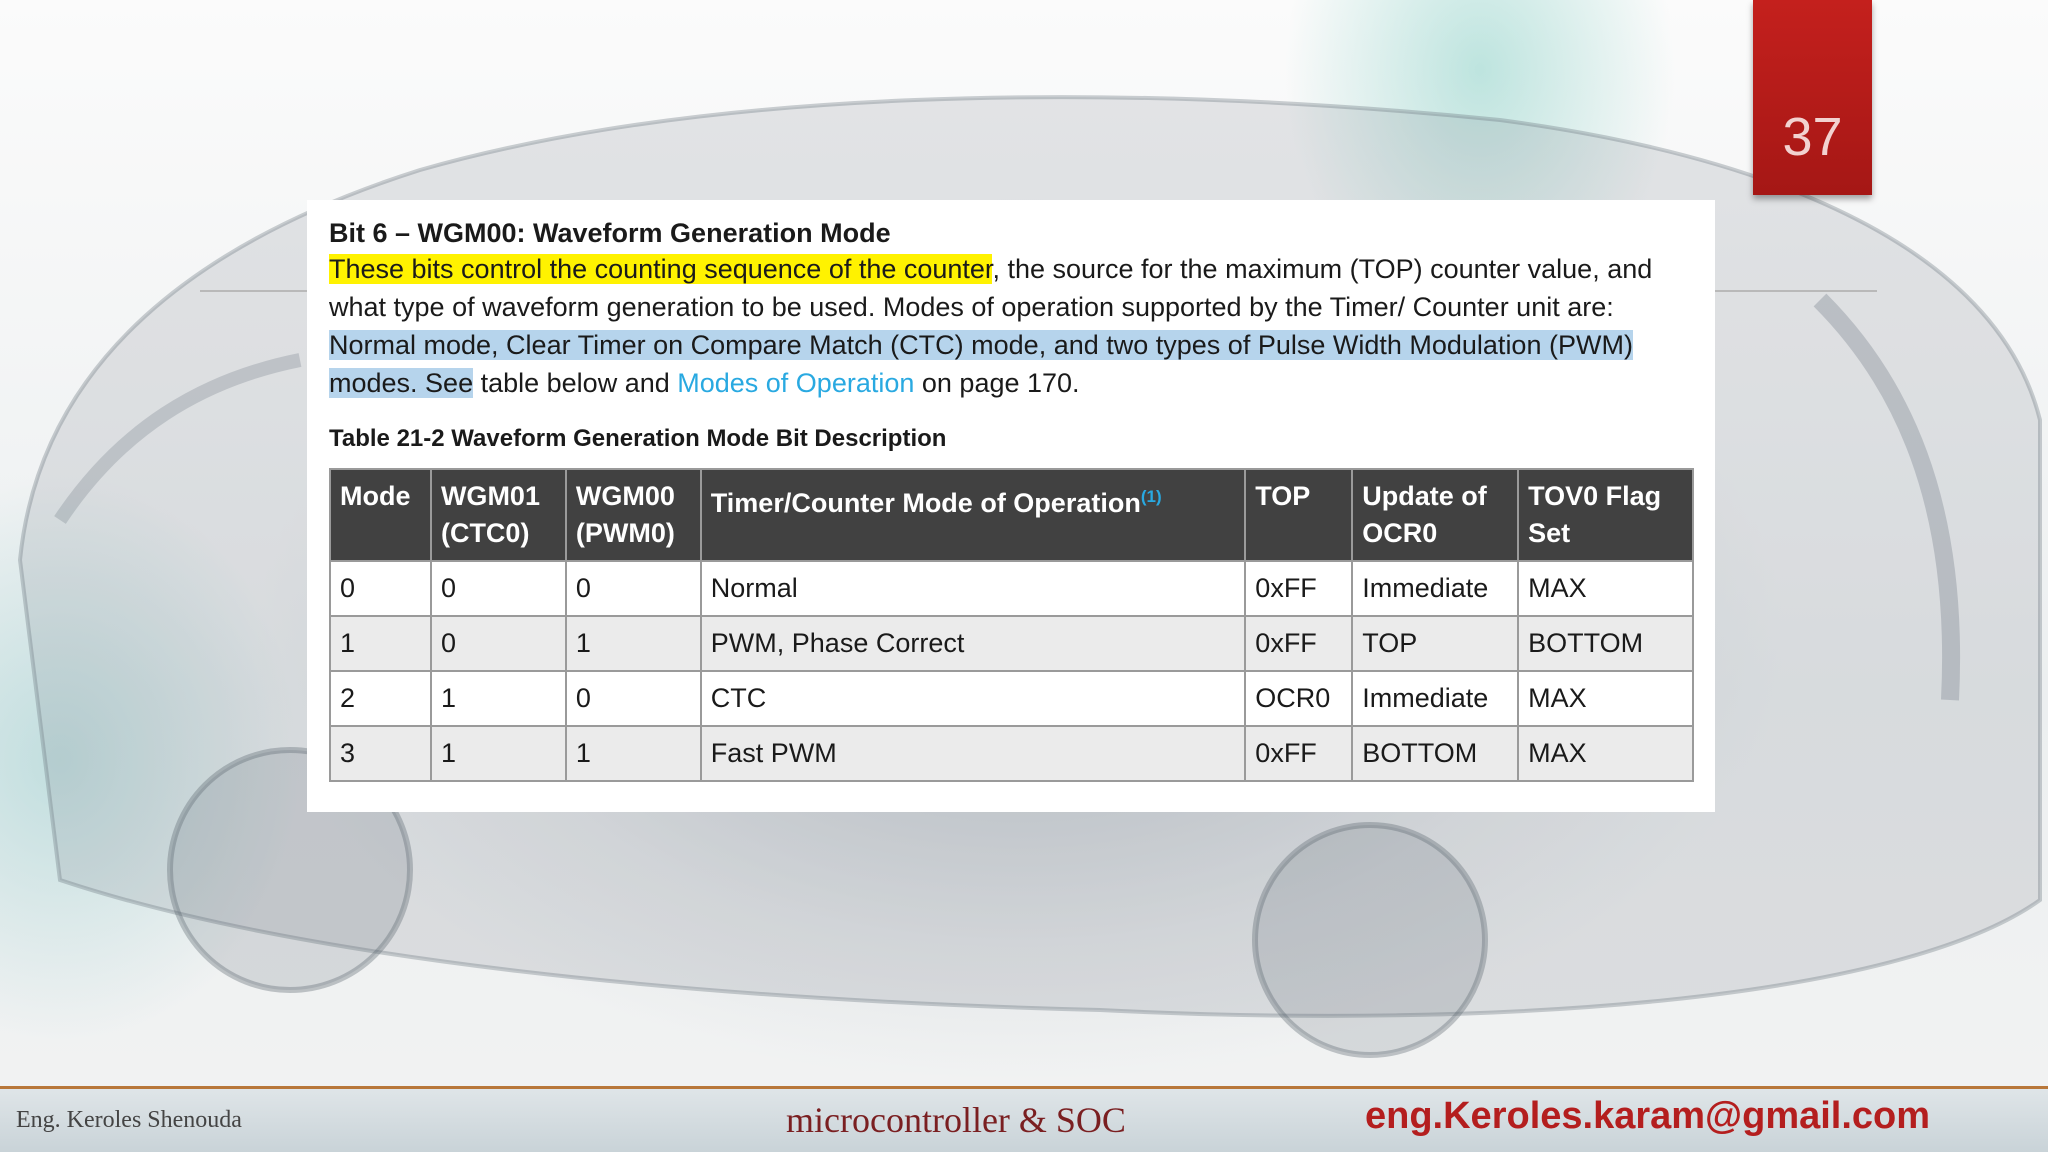  What do you see at coordinates (380, 515) in the screenshot?
I see `header-mode: Mode` at bounding box center [380, 515].